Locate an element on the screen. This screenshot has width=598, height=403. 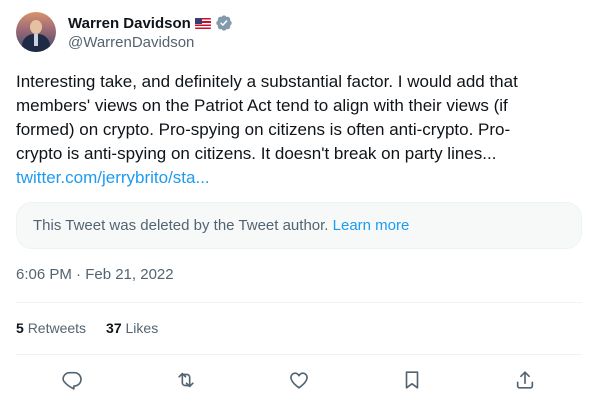
us-flag-icon is located at coordinates (202, 23).